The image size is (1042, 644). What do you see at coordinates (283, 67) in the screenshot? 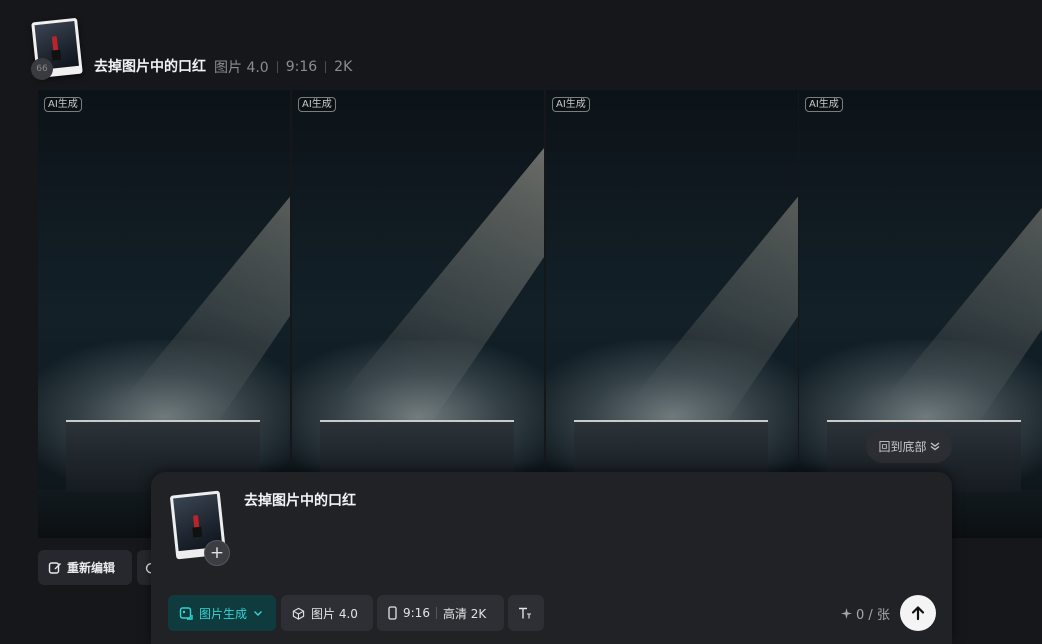
I see `record-meta: 图片 4.0 9:16 2K` at bounding box center [283, 67].